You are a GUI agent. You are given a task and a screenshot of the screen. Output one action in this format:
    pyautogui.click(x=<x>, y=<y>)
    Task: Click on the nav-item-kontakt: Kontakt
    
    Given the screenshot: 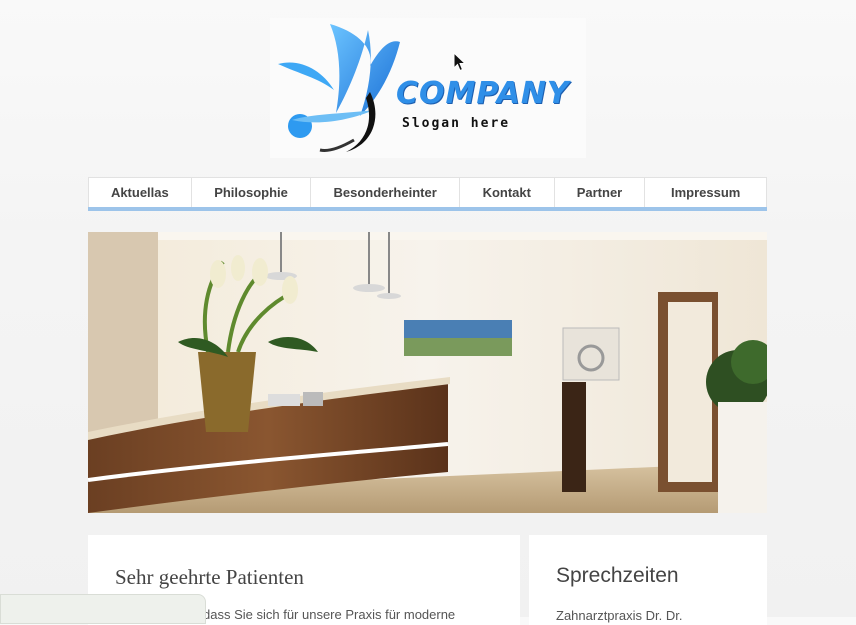 What is the action you would take?
    pyautogui.click(x=507, y=192)
    